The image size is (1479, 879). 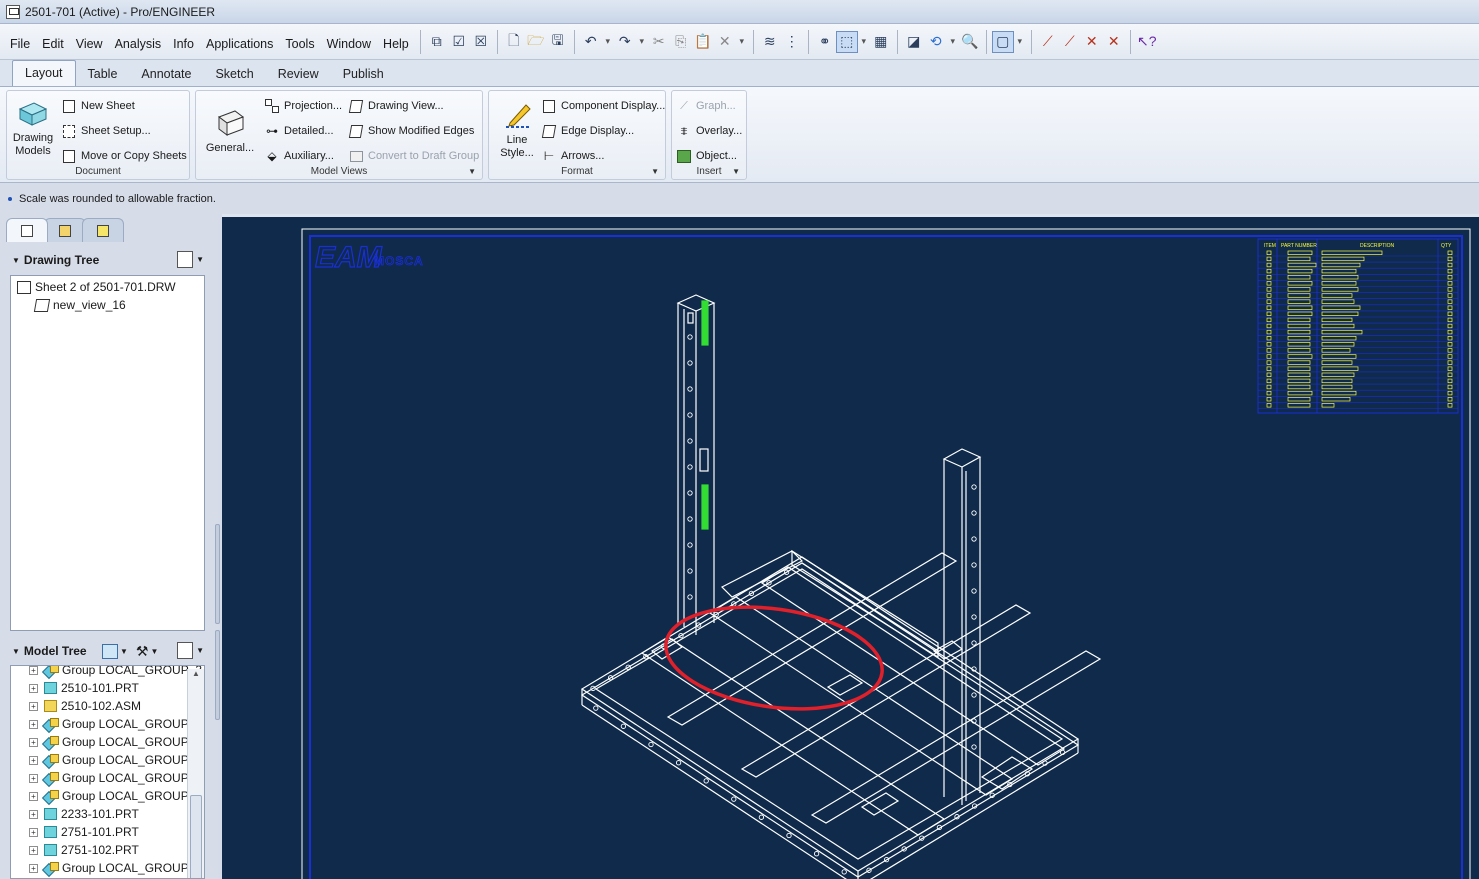 I want to click on select-dropdown-icon: ▾, so click(x=864, y=42).